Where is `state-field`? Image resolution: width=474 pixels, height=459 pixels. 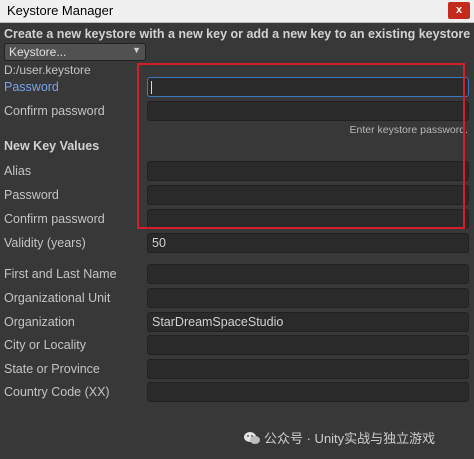 state-field is located at coordinates (308, 369).